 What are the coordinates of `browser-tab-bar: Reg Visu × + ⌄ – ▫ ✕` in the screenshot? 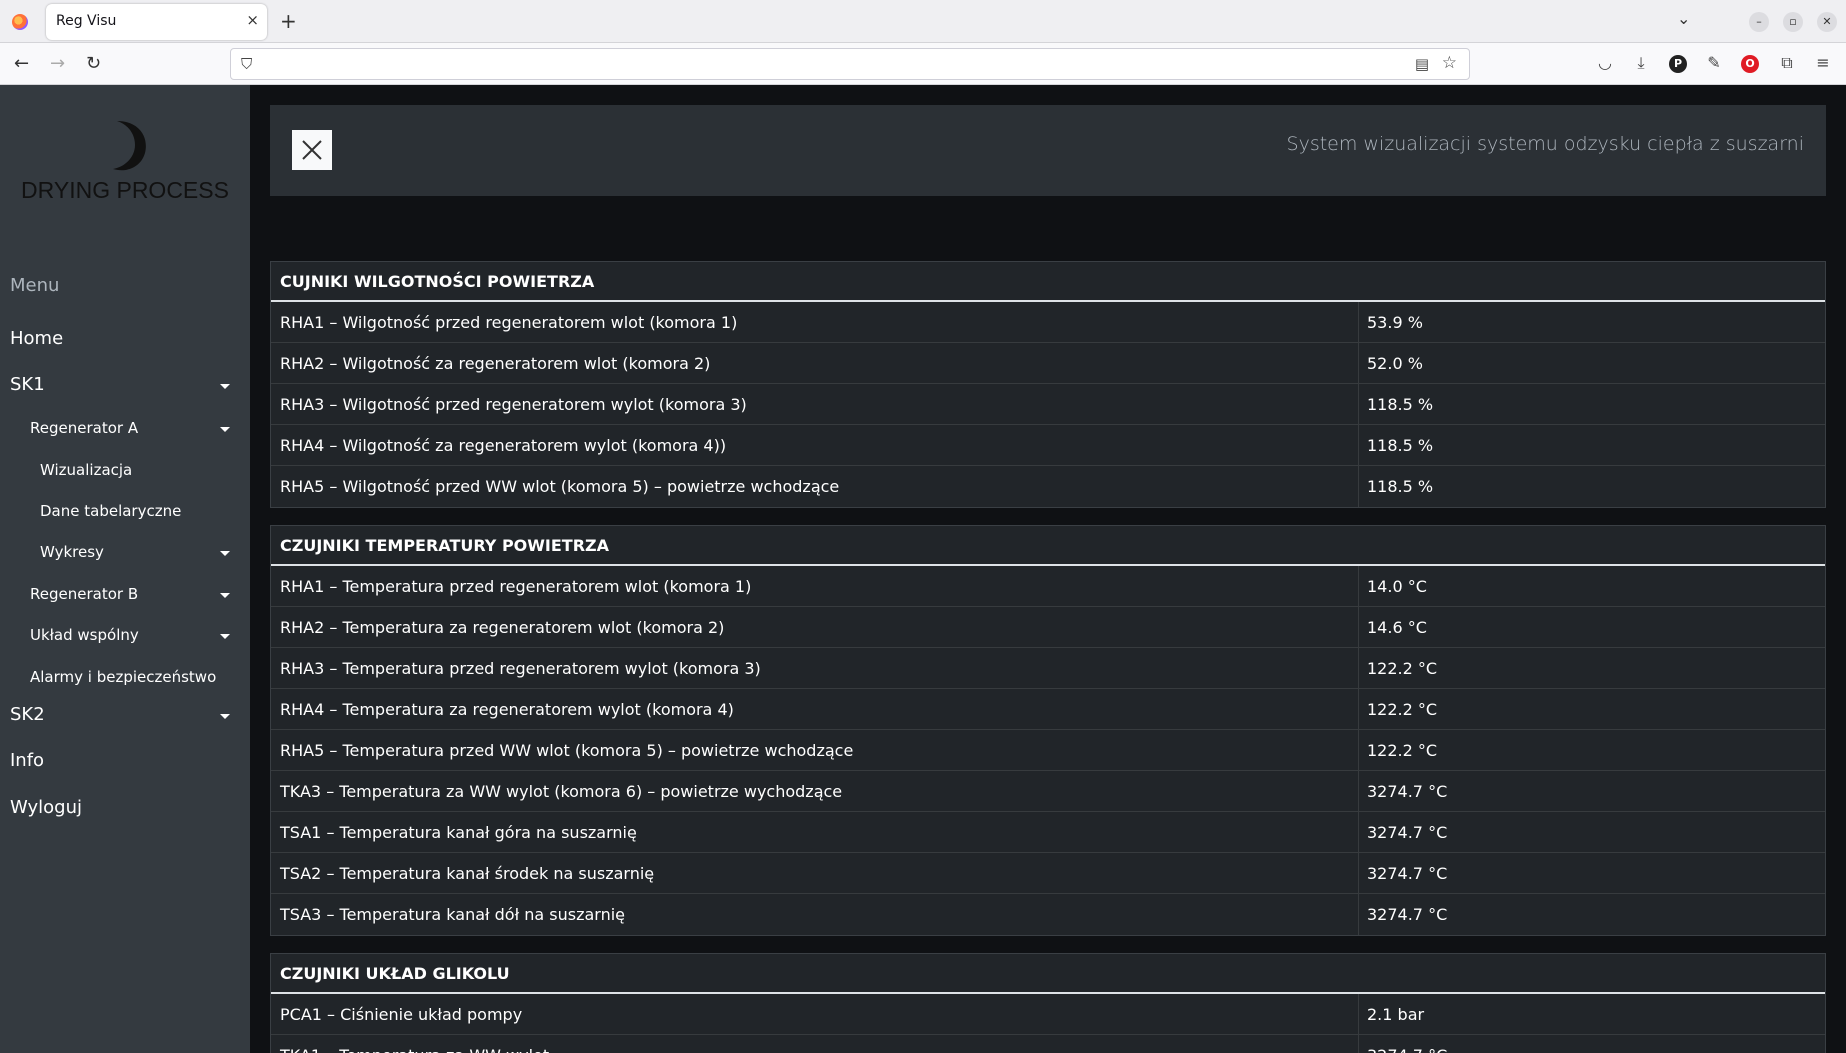 It's located at (923, 21).